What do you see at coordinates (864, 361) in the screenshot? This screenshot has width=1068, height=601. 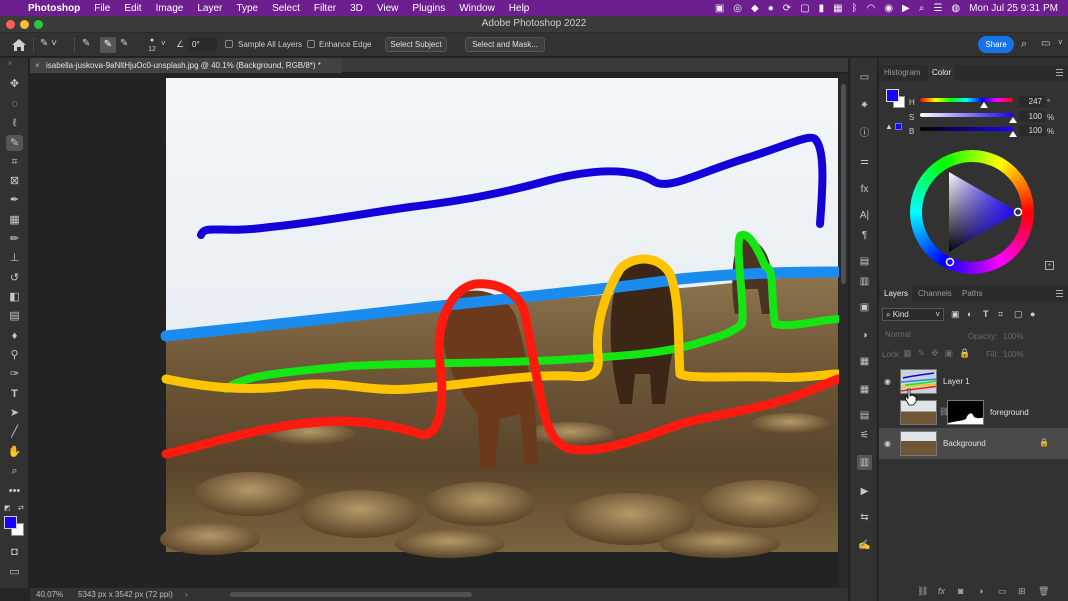 I see `swatches-icon: ▦` at bounding box center [864, 361].